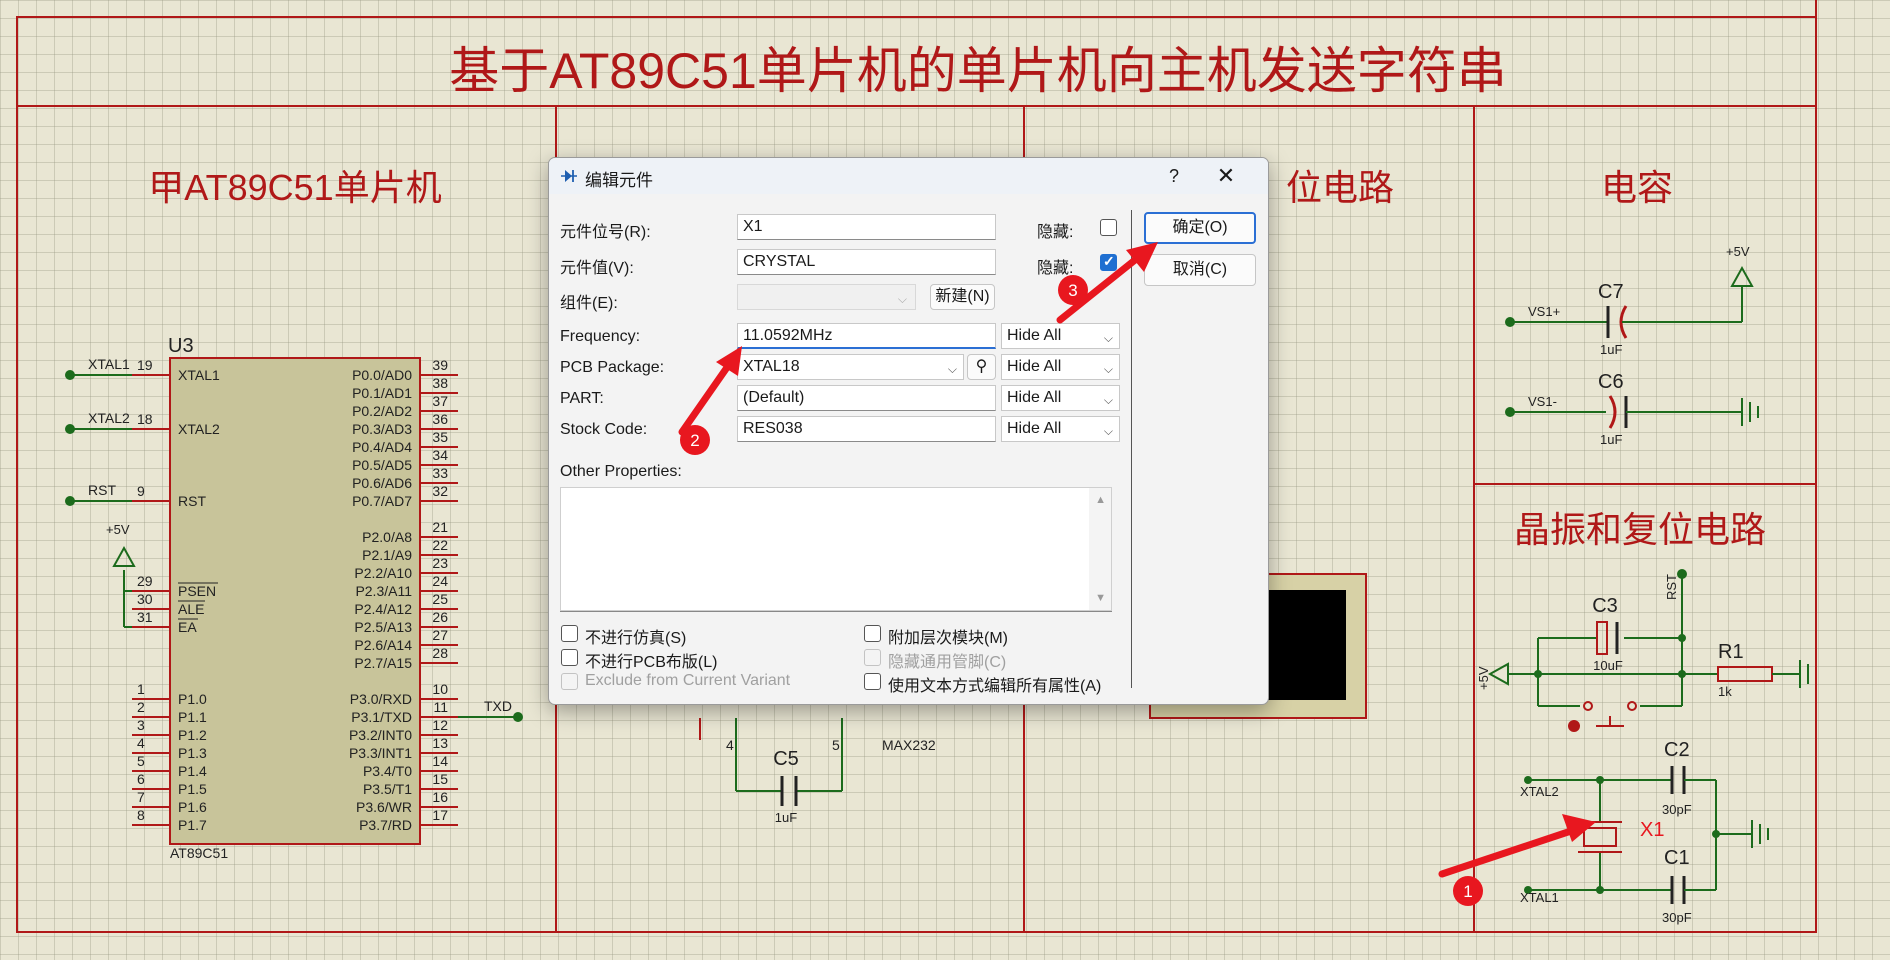  Describe the element at coordinates (605, 232) in the screenshot. I see `ref-label: 元件位号(R):` at that location.